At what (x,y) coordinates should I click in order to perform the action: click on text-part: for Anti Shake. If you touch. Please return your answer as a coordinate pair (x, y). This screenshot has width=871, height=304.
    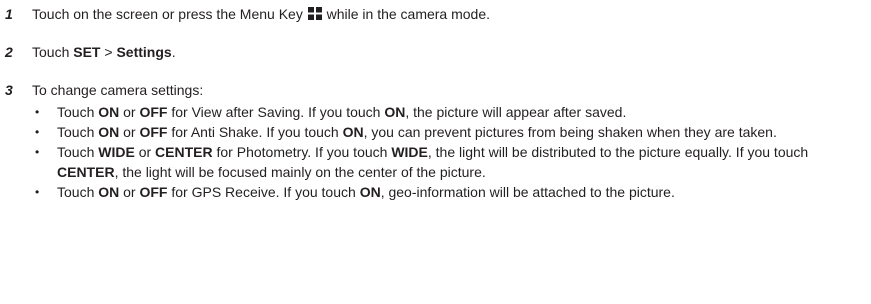
    Looking at the image, I should click on (255, 132).